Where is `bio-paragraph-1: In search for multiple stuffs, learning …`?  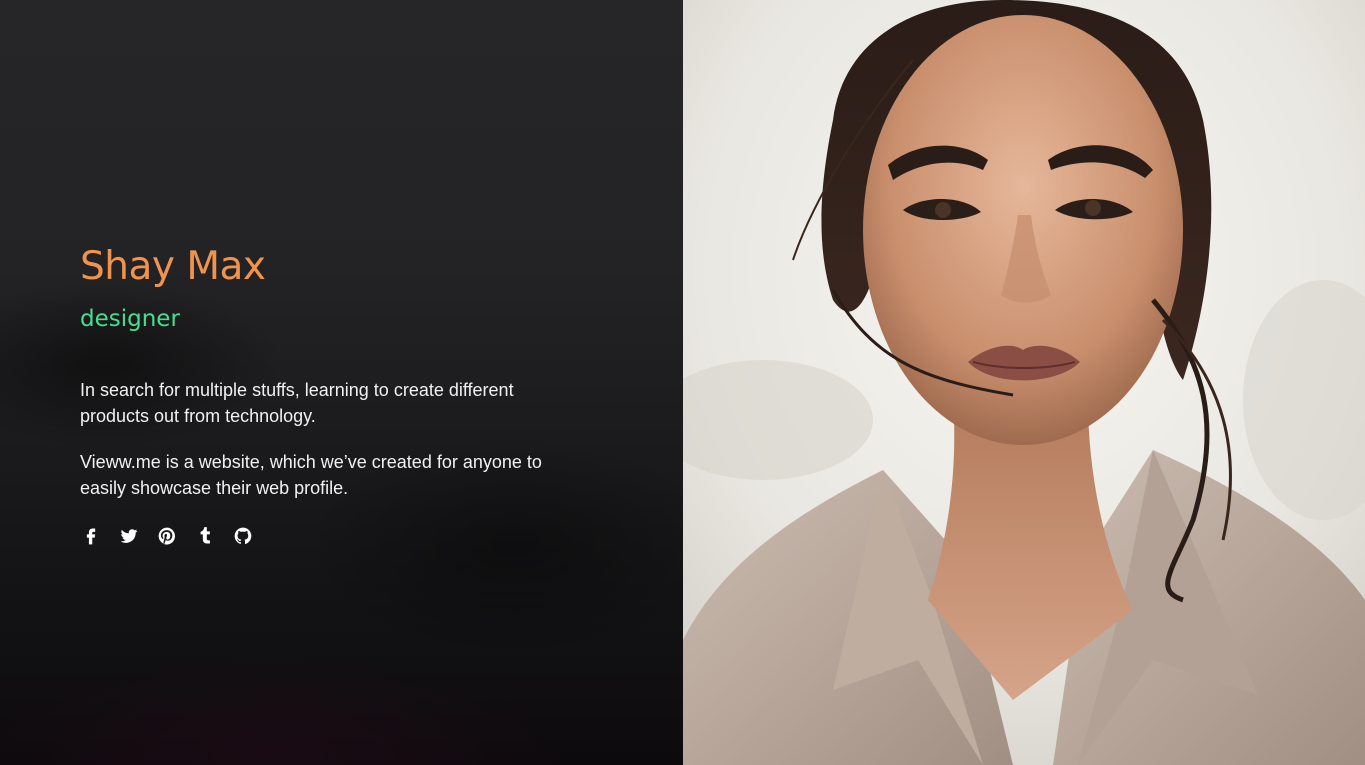 bio-paragraph-1: In search for multiple stuffs, learning … is located at coordinates (297, 403).